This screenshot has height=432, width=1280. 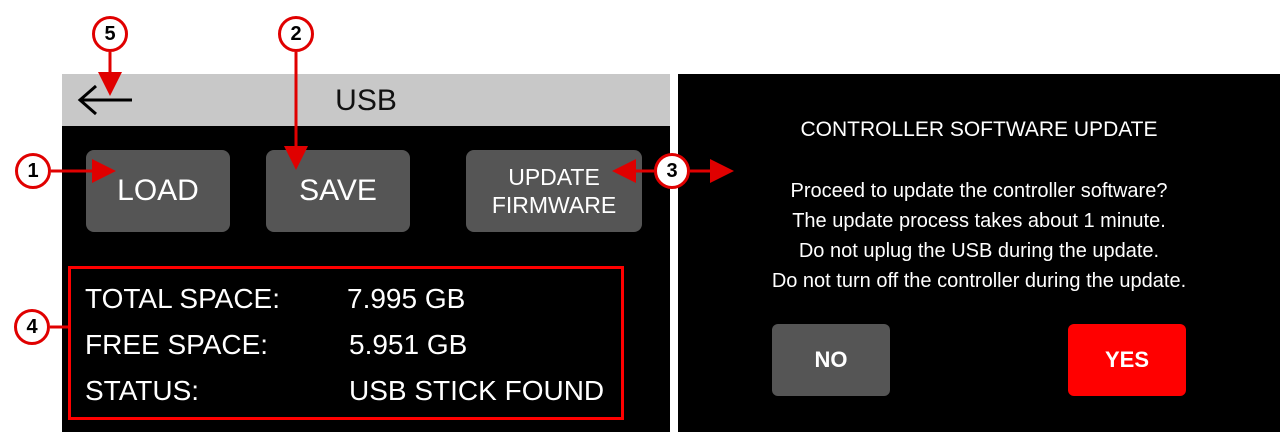 What do you see at coordinates (32, 327) in the screenshot?
I see `callout-4: 4` at bounding box center [32, 327].